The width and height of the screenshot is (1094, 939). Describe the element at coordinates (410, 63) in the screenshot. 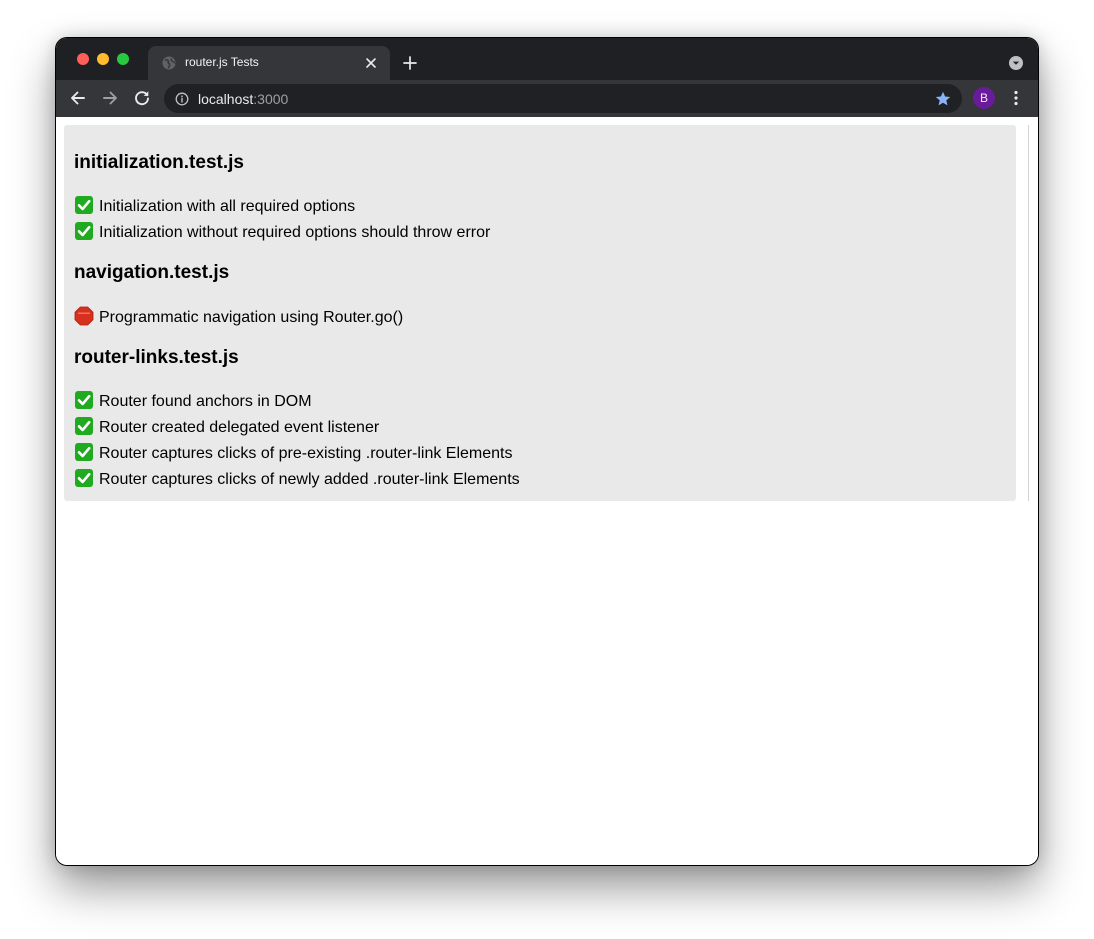

I see `plus-icon` at that location.